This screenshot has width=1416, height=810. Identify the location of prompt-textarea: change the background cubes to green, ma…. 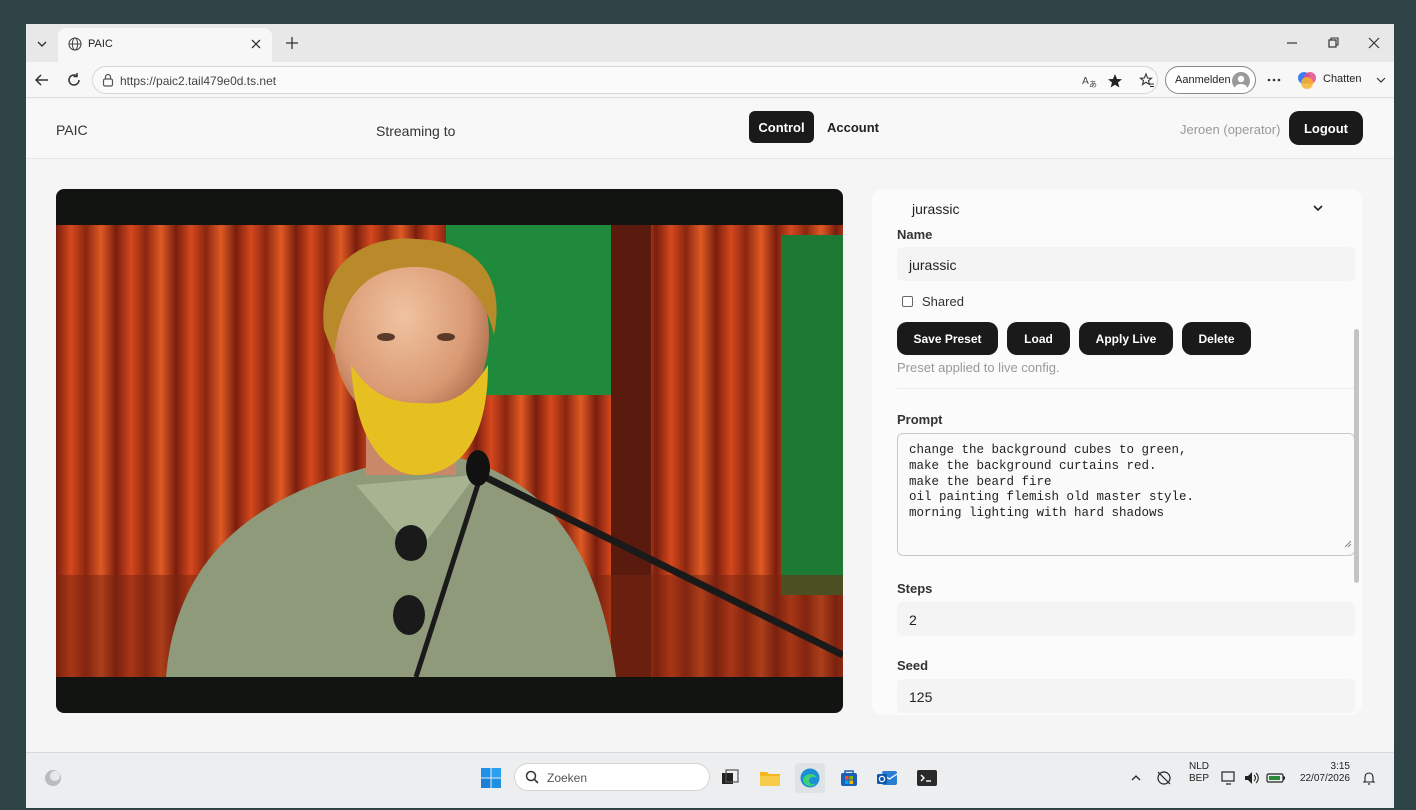
(1126, 494).